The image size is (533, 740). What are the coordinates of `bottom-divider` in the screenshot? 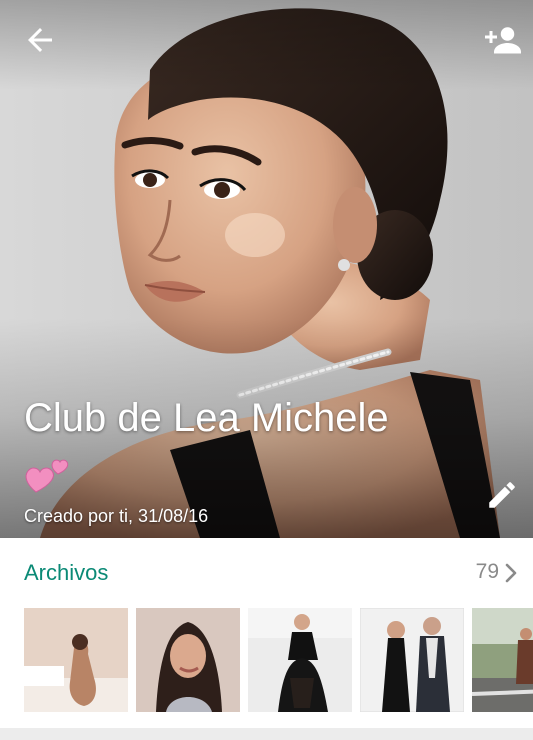 It's located at (266, 734).